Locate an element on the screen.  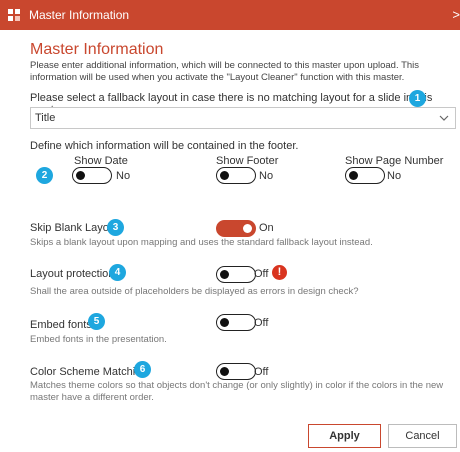
embed-fonts-label: Embed fonts is located at coordinates (61, 325).